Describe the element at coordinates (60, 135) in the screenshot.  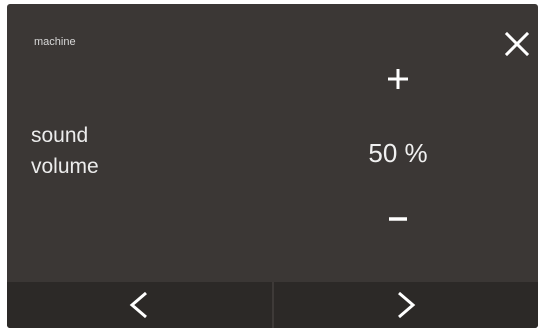
I see `setting-label-line1: sound` at that location.